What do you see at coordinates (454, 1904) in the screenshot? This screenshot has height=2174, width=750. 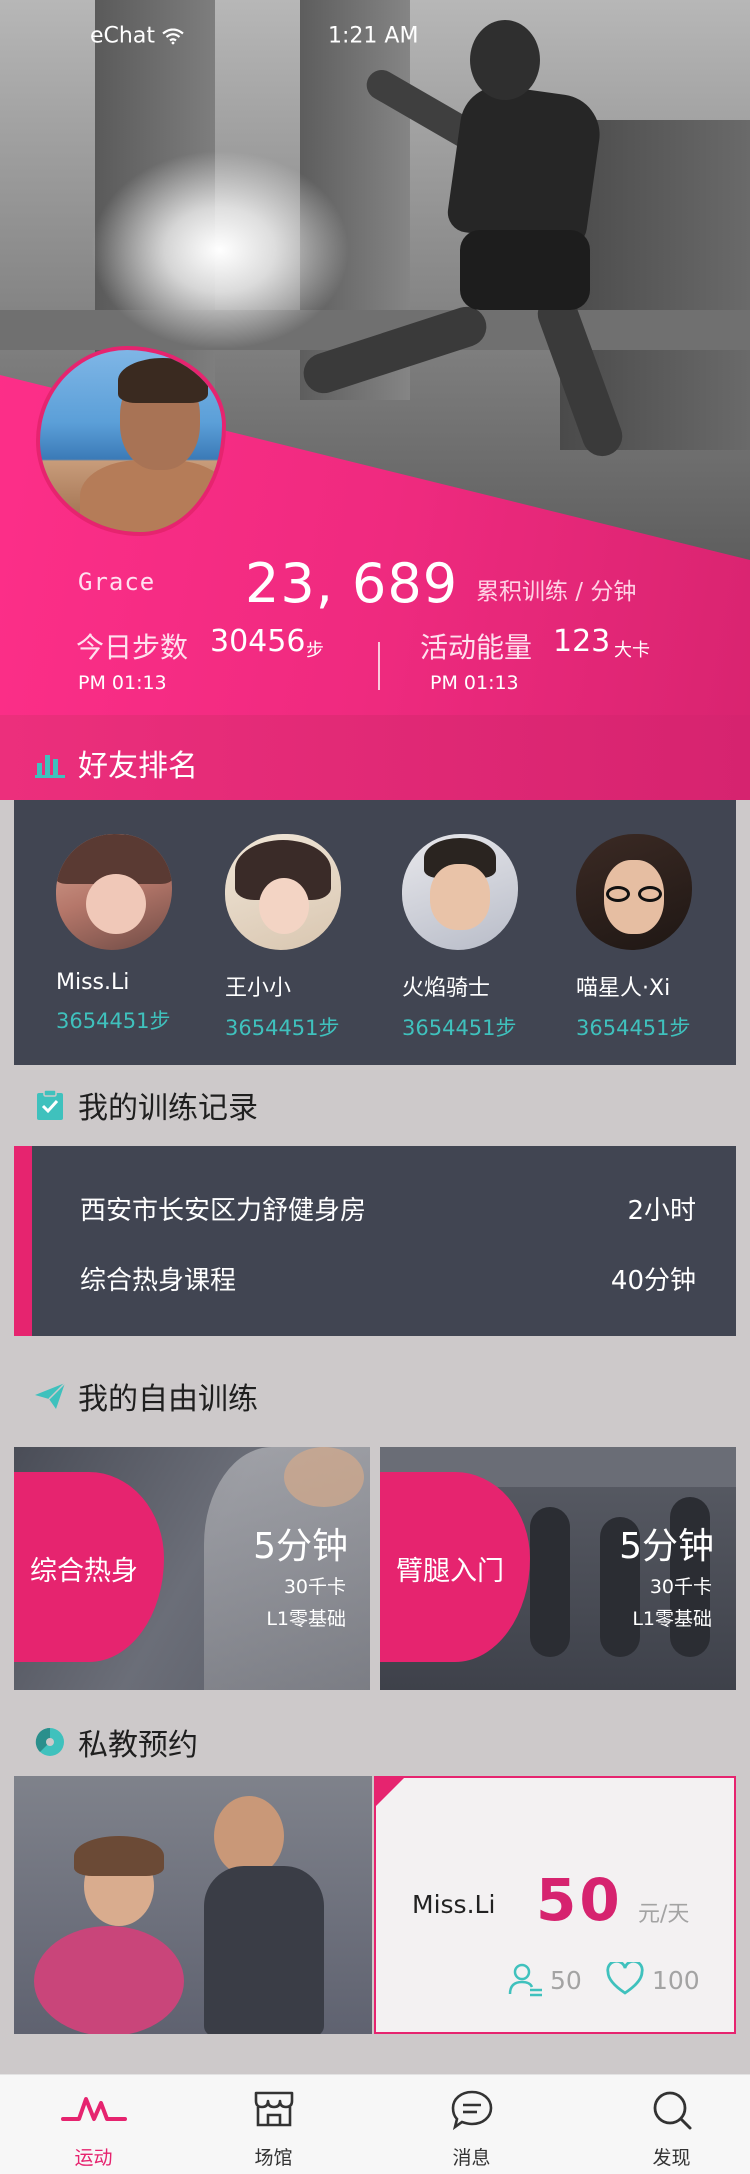 I see `coach-name: Miss.Li` at bounding box center [454, 1904].